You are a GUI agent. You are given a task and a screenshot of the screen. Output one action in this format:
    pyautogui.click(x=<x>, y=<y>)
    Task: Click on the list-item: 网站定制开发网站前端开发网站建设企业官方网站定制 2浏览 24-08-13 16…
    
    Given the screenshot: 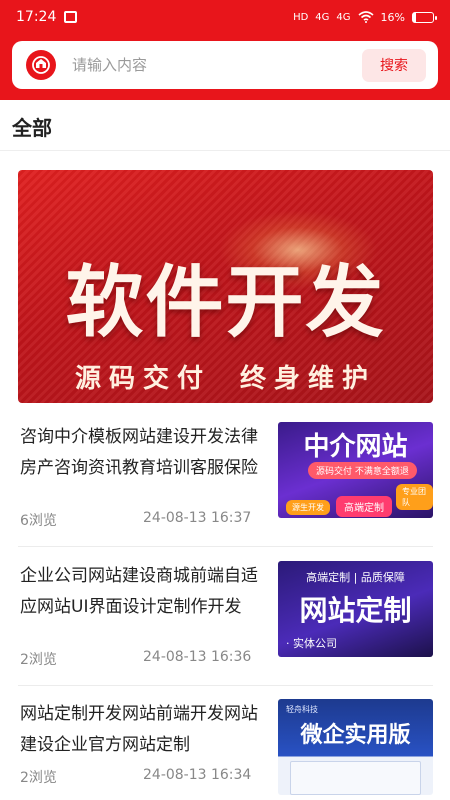 What is the action you would take?
    pyautogui.click(x=225, y=749)
    